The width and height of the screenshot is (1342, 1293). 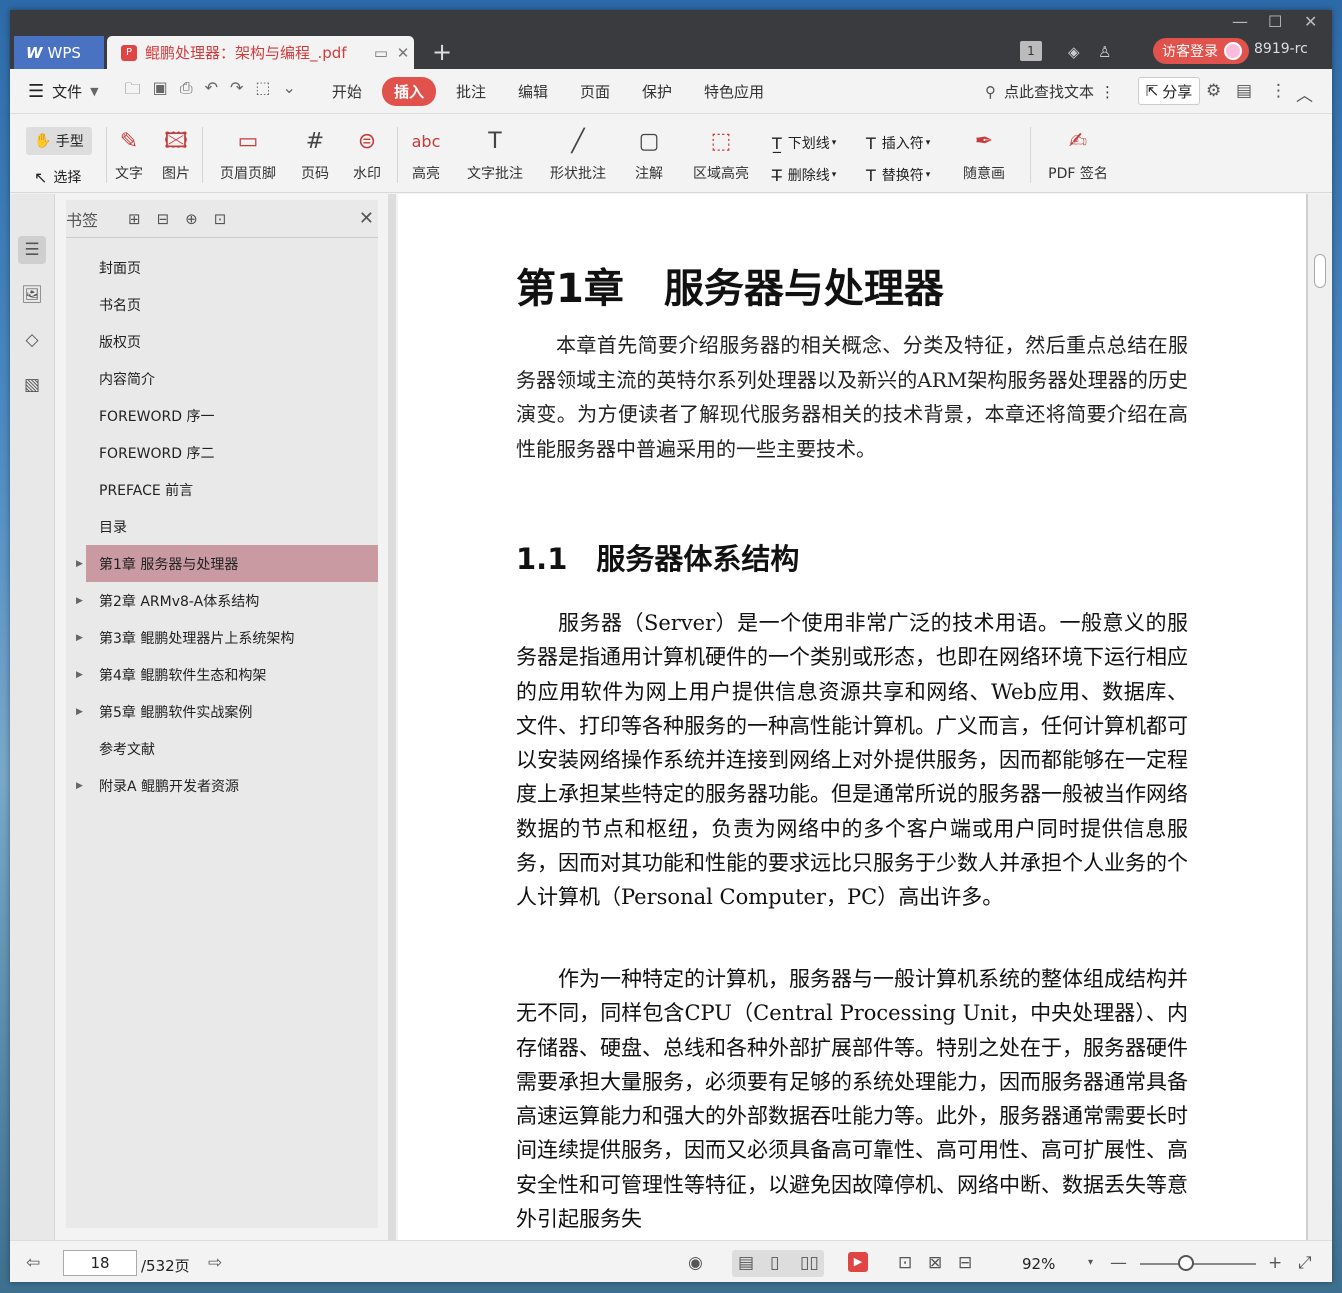 I want to click on shirt-icon: ♙, so click(x=1104, y=52).